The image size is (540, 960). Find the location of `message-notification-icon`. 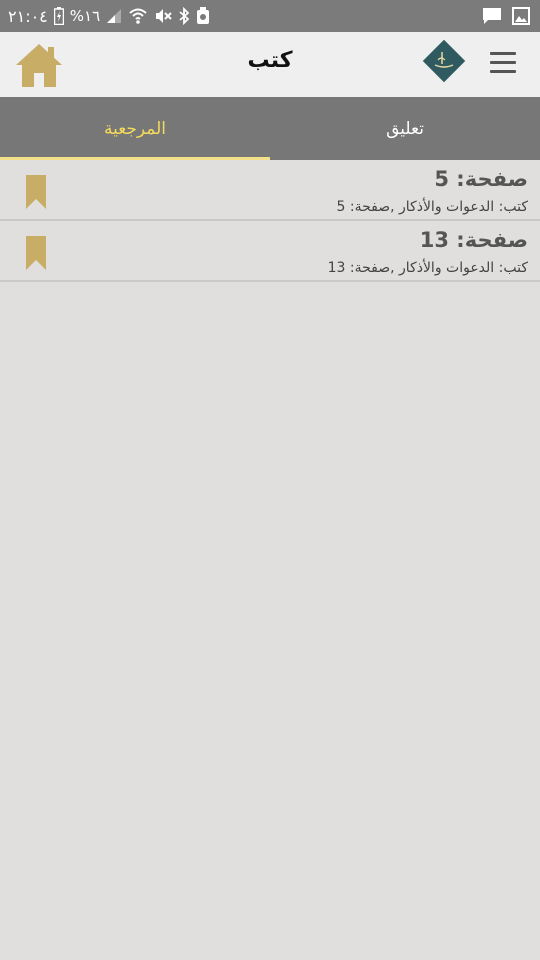

message-notification-icon is located at coordinates (492, 16).